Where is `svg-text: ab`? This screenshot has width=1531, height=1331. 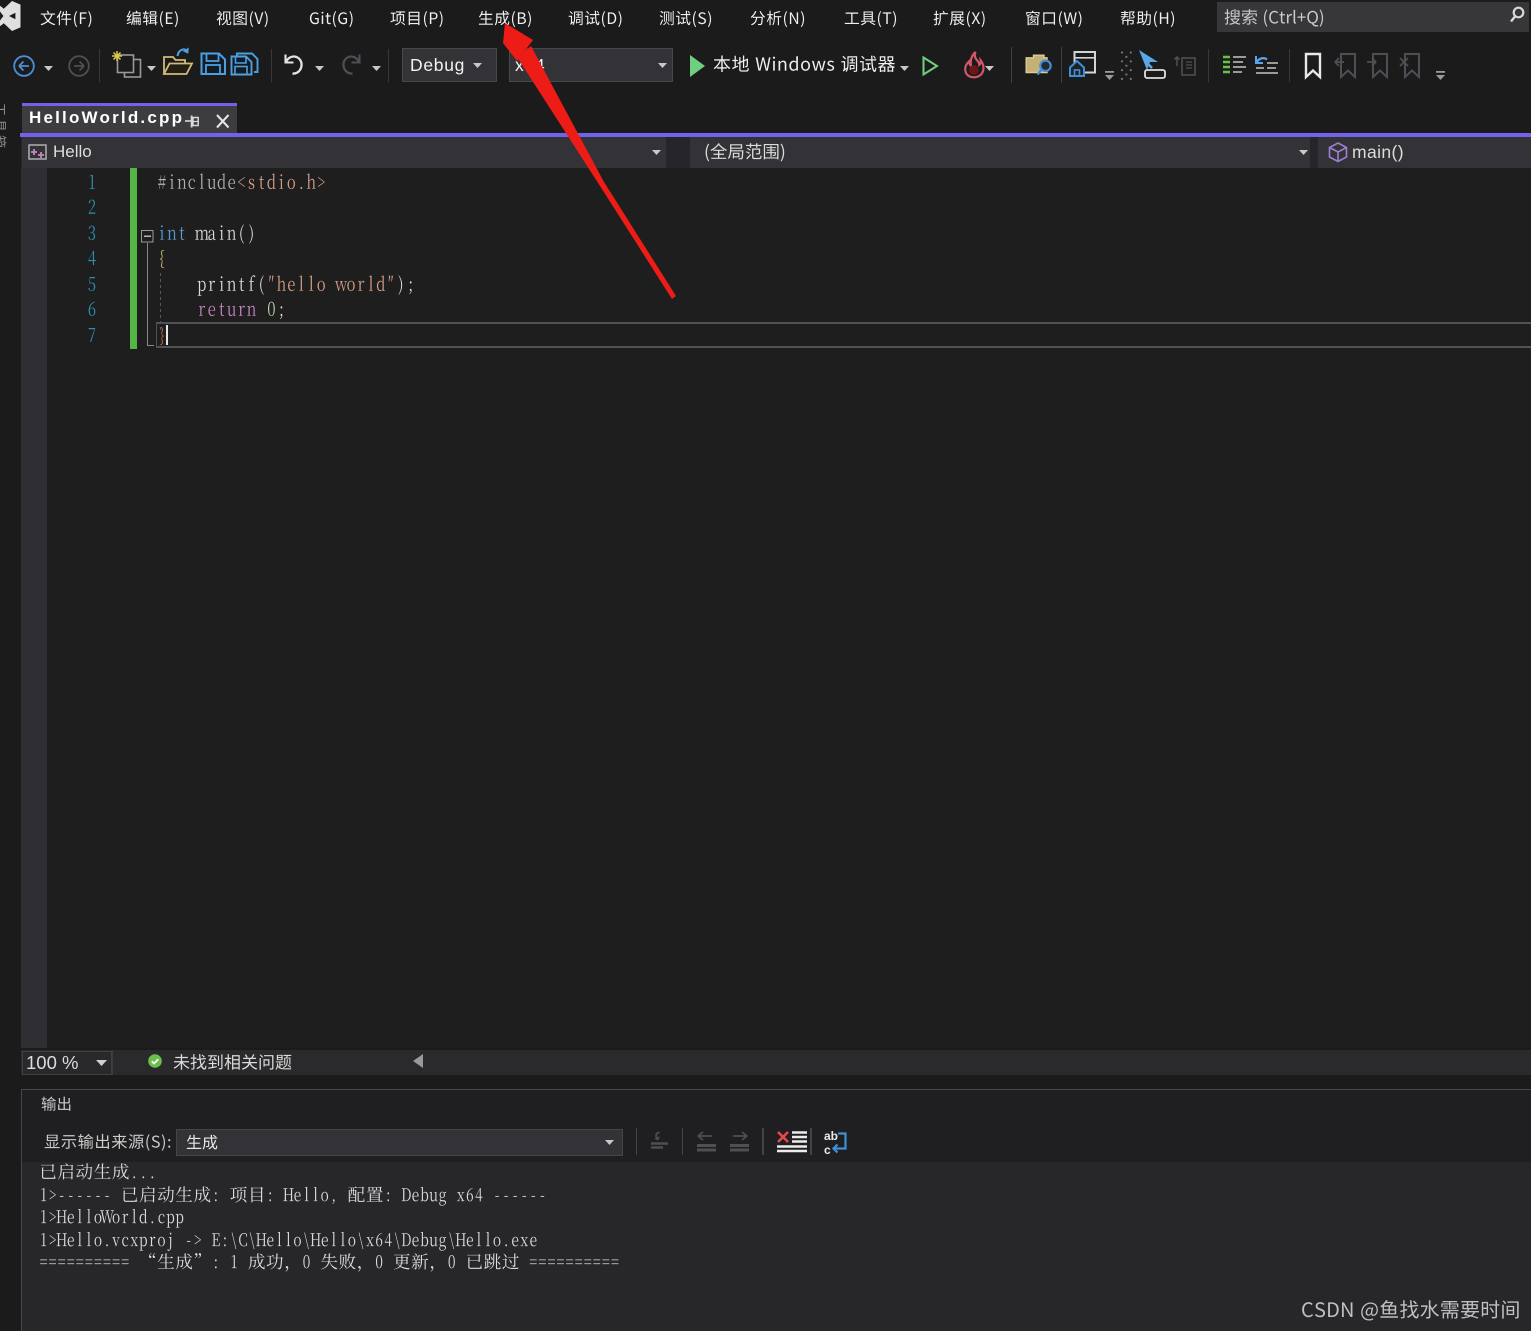 svg-text: ab is located at coordinates (831, 1136).